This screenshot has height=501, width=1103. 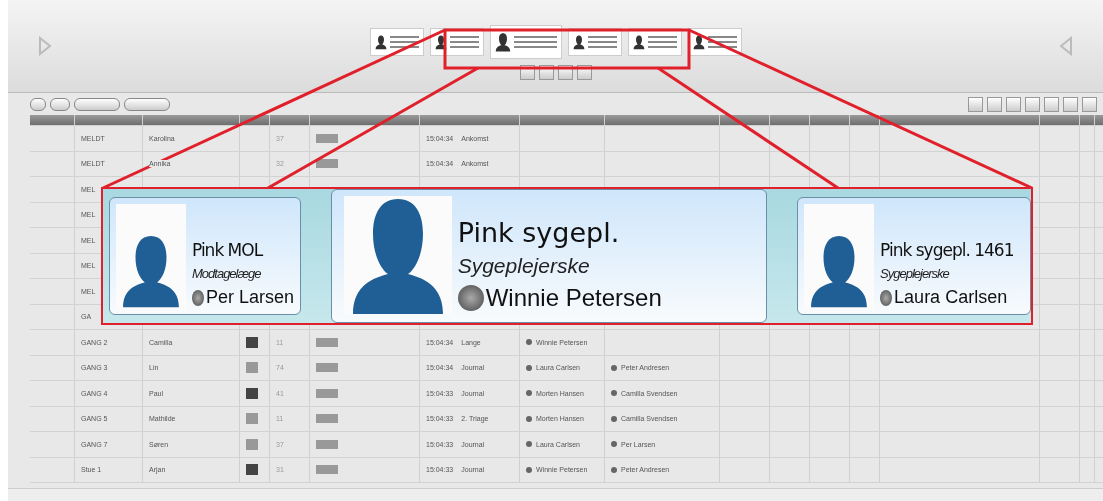 What do you see at coordinates (228, 250) in the screenshot?
I see `card-title: Pink MOL` at bounding box center [228, 250].